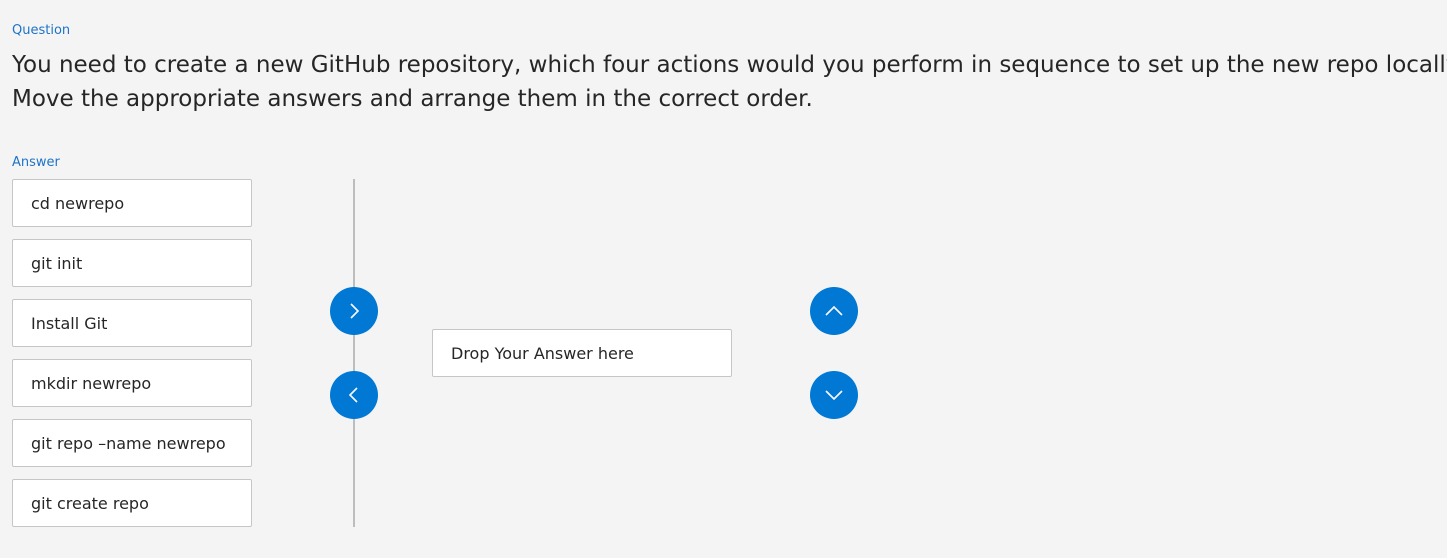 Image resolution: width=1447 pixels, height=558 pixels. Describe the element at coordinates (132, 443) in the screenshot. I see `answer-option-git-repo-name: git repo –name newrepo` at that location.